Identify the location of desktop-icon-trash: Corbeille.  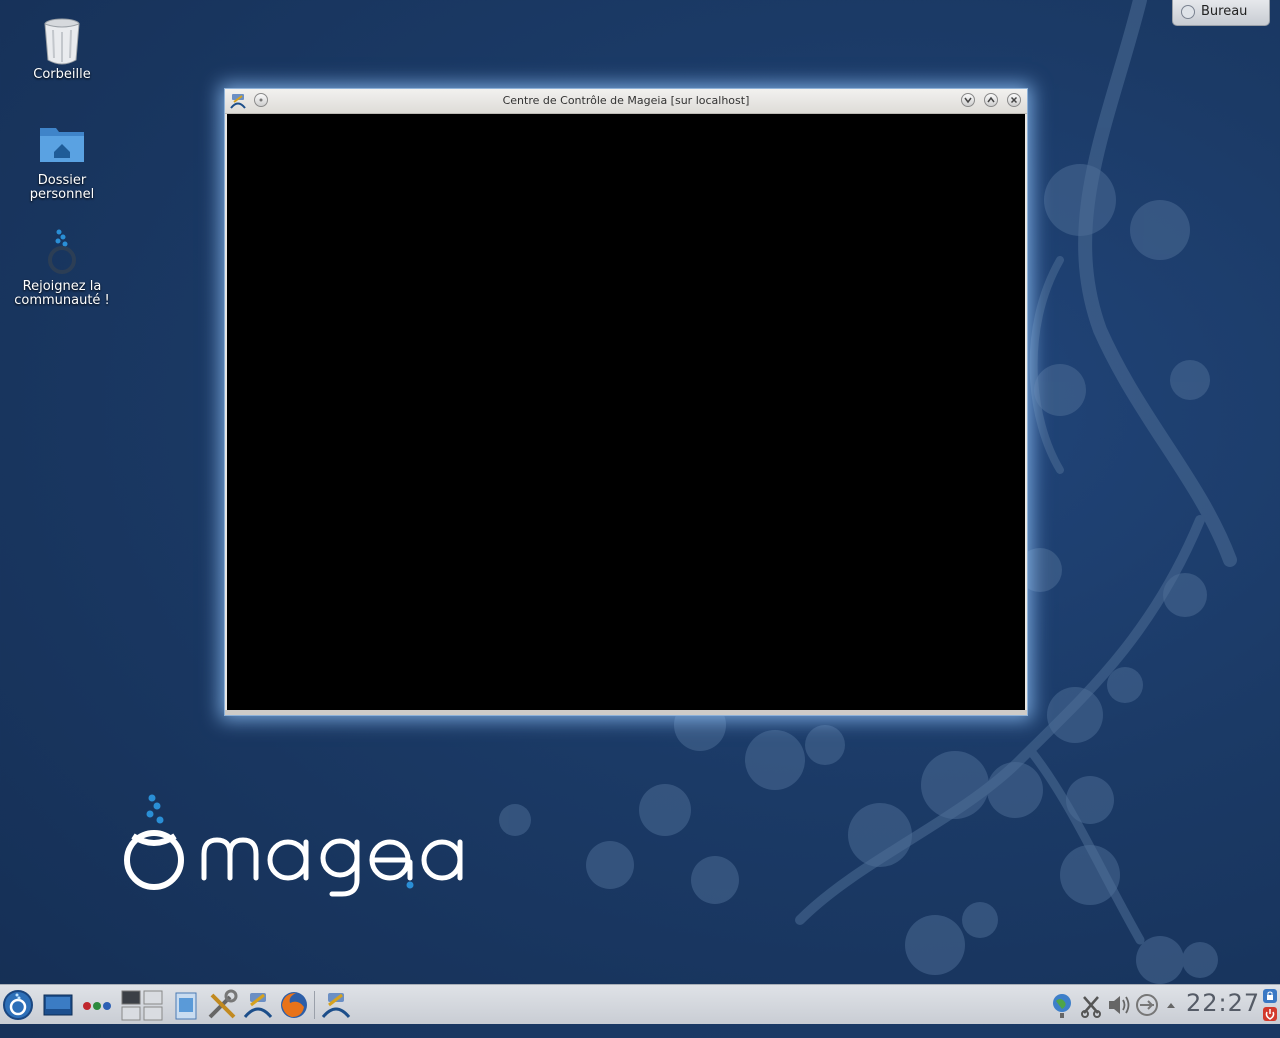
(62, 49).